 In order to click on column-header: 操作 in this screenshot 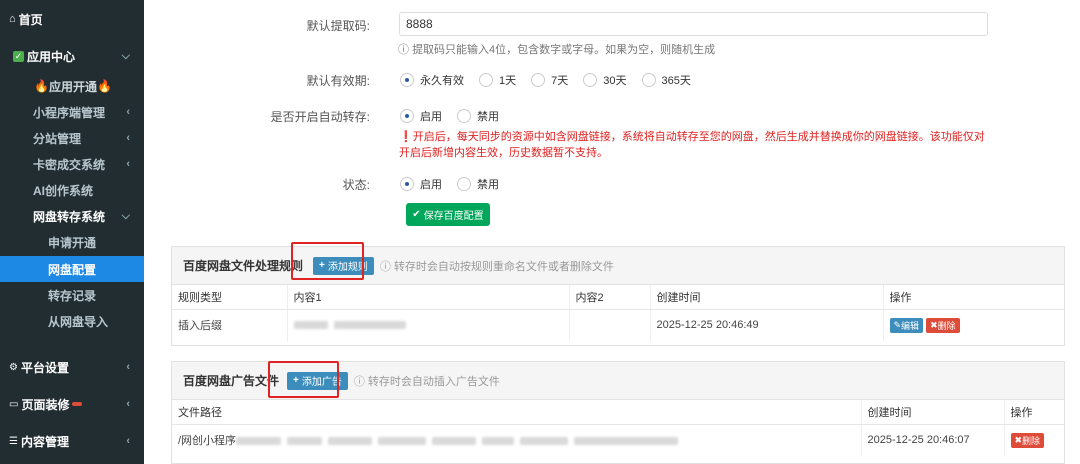, I will do `click(973, 297)`.